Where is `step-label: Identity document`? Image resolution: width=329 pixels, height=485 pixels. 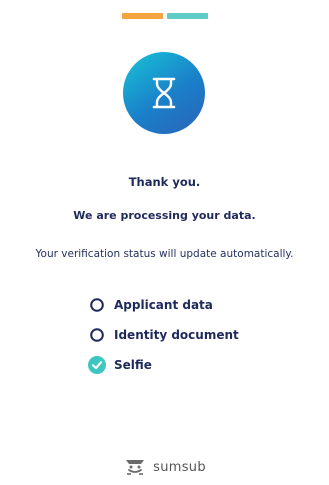 step-label: Identity document is located at coordinates (176, 335).